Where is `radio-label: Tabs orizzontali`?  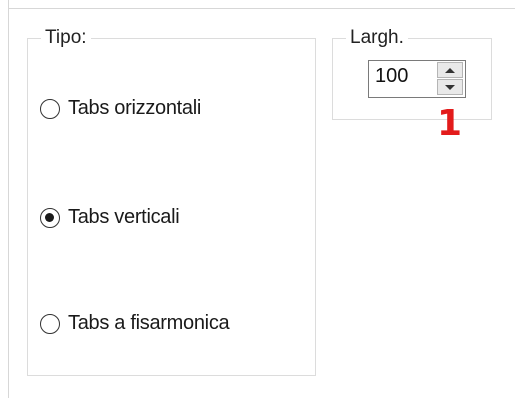
radio-label: Tabs orizzontali is located at coordinates (135, 108).